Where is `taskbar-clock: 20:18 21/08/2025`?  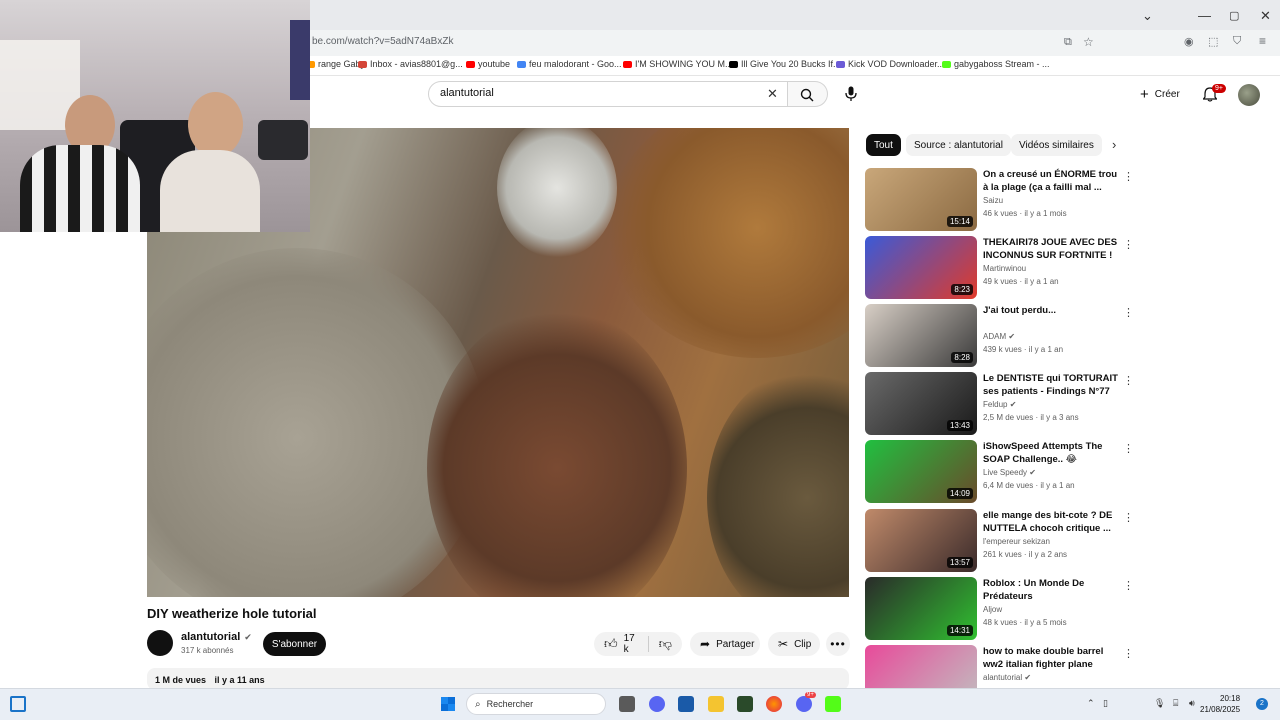
taskbar-clock: 20:18 21/08/2025 is located at coordinates (1220, 704).